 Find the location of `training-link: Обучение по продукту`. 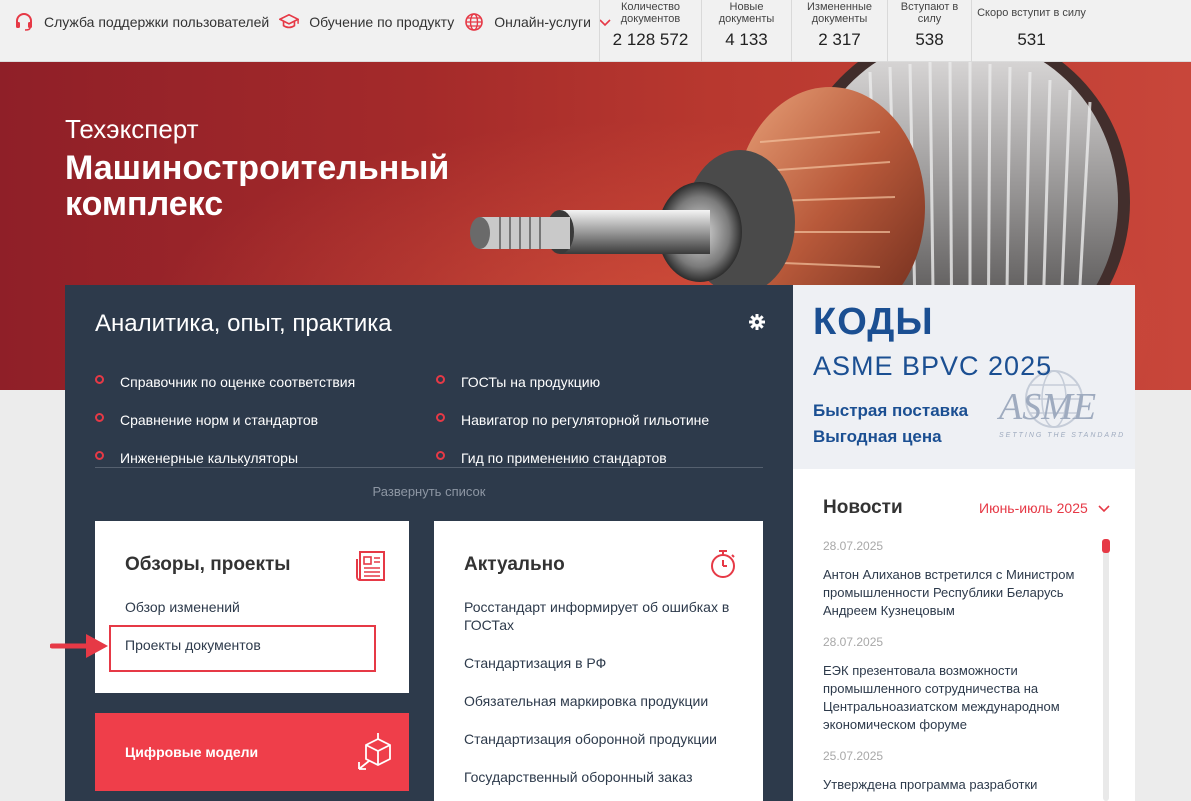

training-link: Обучение по продукту is located at coordinates (366, 22).